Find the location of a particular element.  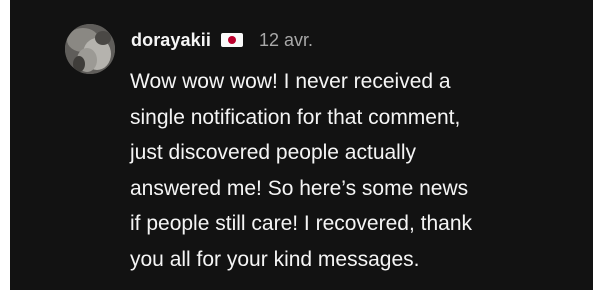

username-link: dorayakii is located at coordinates (171, 40).